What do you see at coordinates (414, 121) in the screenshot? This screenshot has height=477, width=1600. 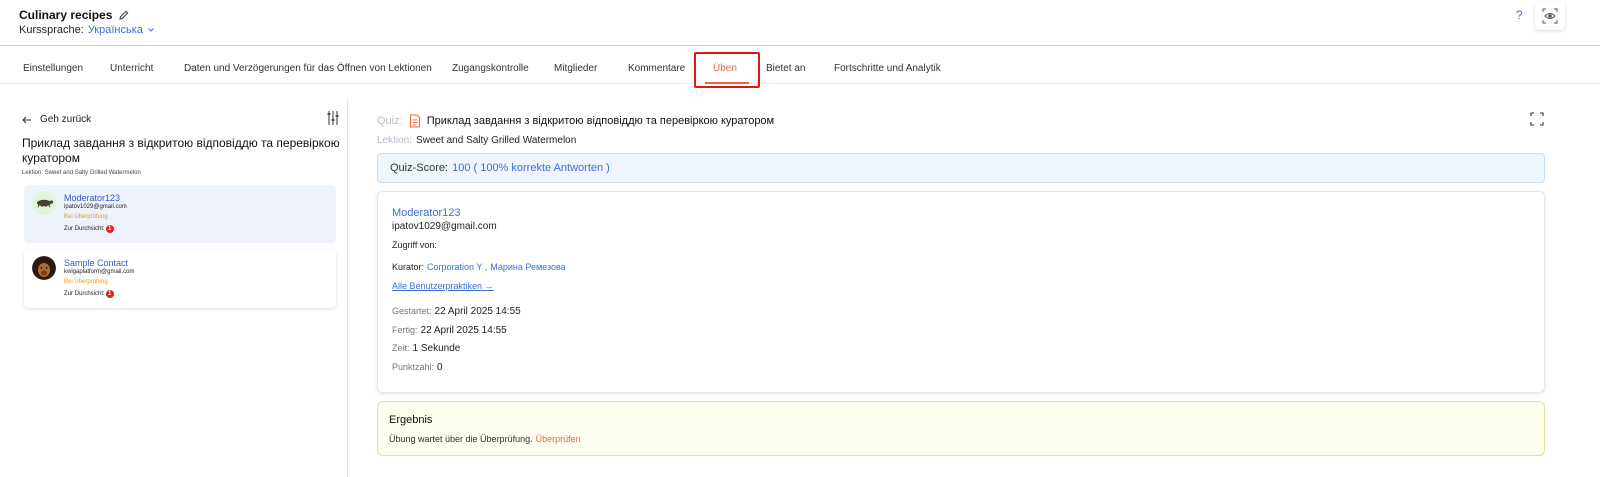 I see `document-icon` at bounding box center [414, 121].